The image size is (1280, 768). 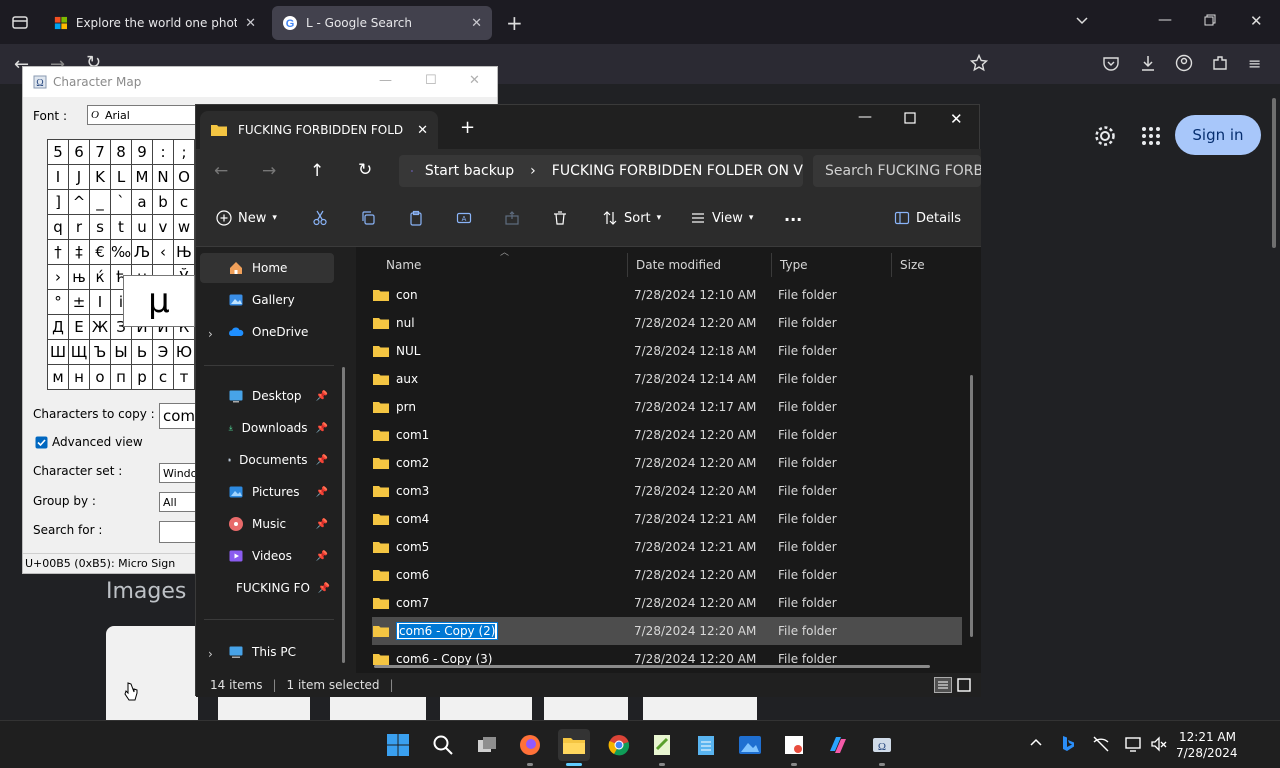 What do you see at coordinates (619, 745) in the screenshot?
I see `chrome-icon` at bounding box center [619, 745].